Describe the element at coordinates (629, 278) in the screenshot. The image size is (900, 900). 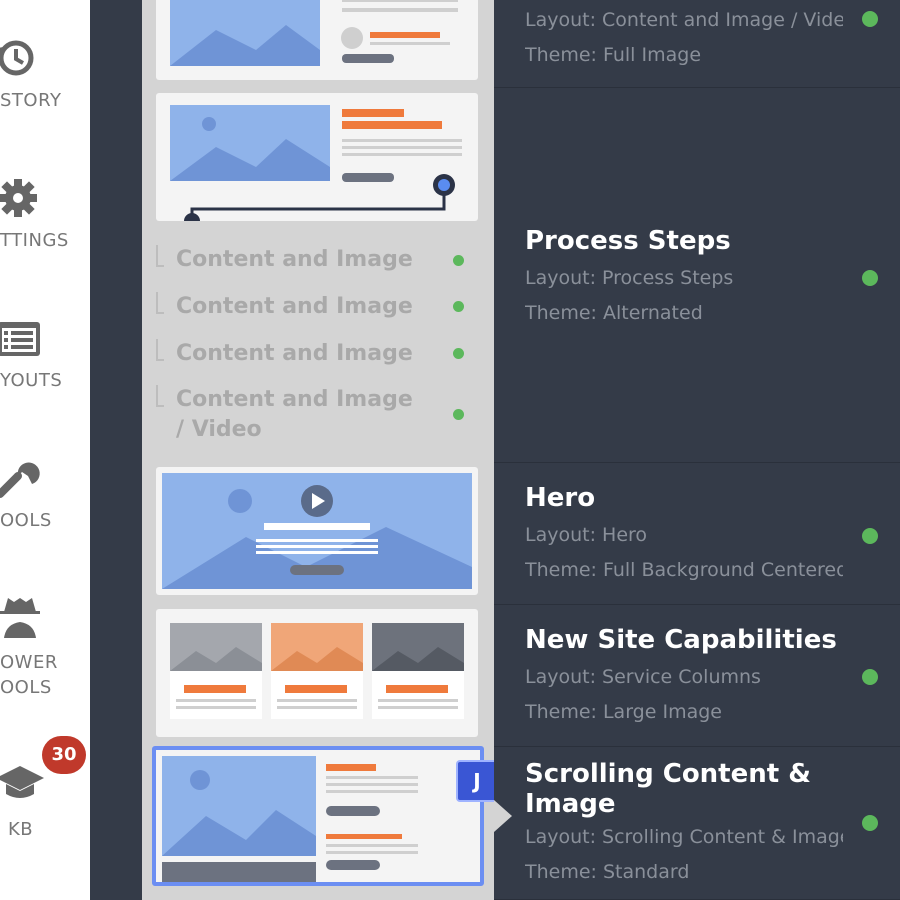
I see `row-layout-text: Layout: Process Steps` at that location.